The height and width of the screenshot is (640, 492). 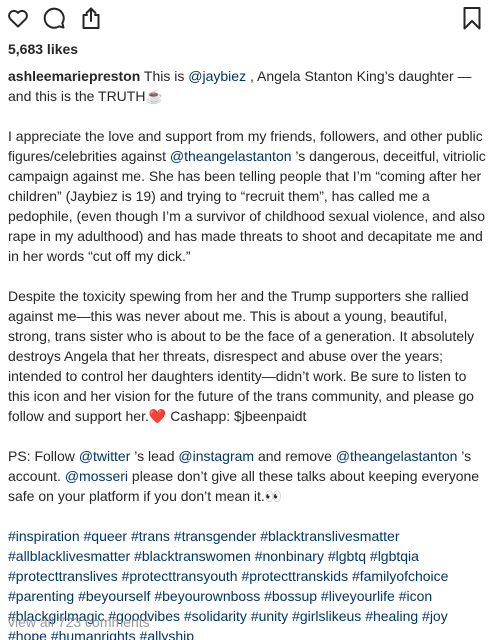 What do you see at coordinates (43, 49) in the screenshot?
I see `like-count: 5,683 likes` at bounding box center [43, 49].